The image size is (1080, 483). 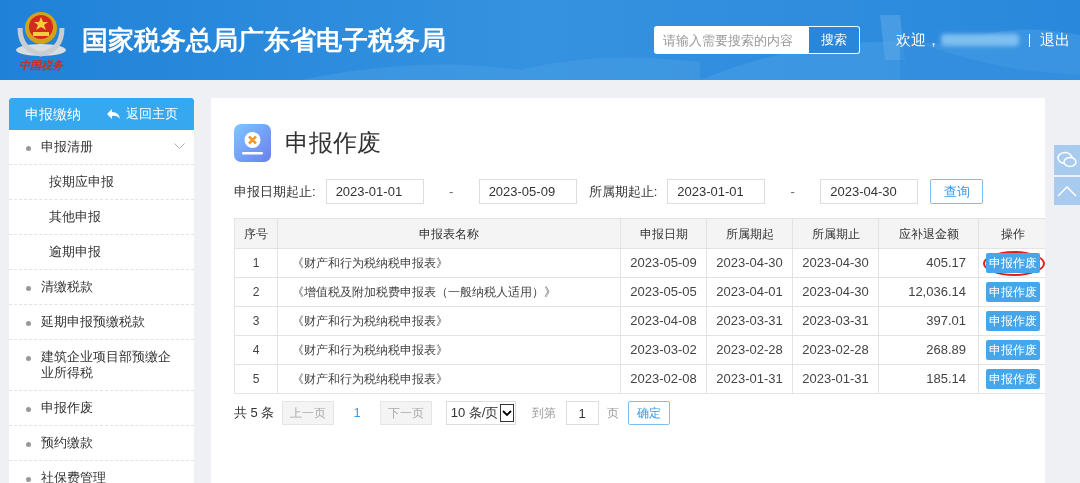 I want to click on date-field: 2023-04-30, so click(x=869, y=191).